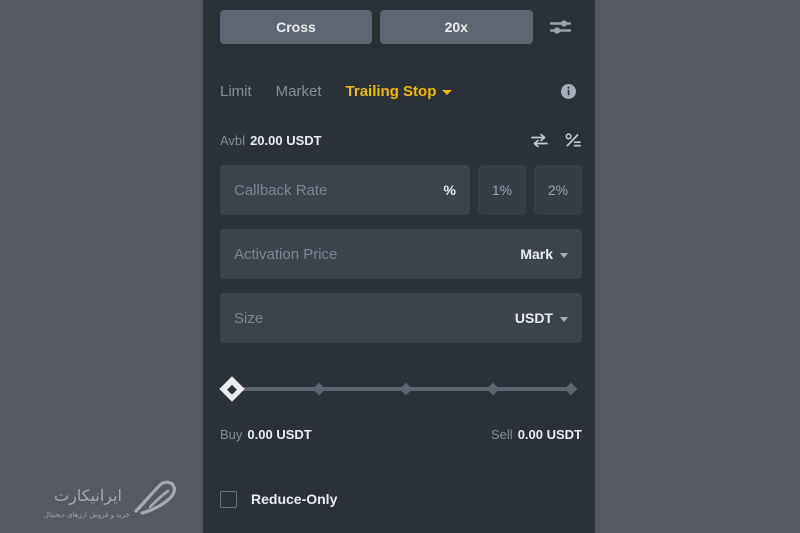 This screenshot has height=533, width=800. What do you see at coordinates (533, 318) in the screenshot?
I see `size-unit: USDT` at bounding box center [533, 318].